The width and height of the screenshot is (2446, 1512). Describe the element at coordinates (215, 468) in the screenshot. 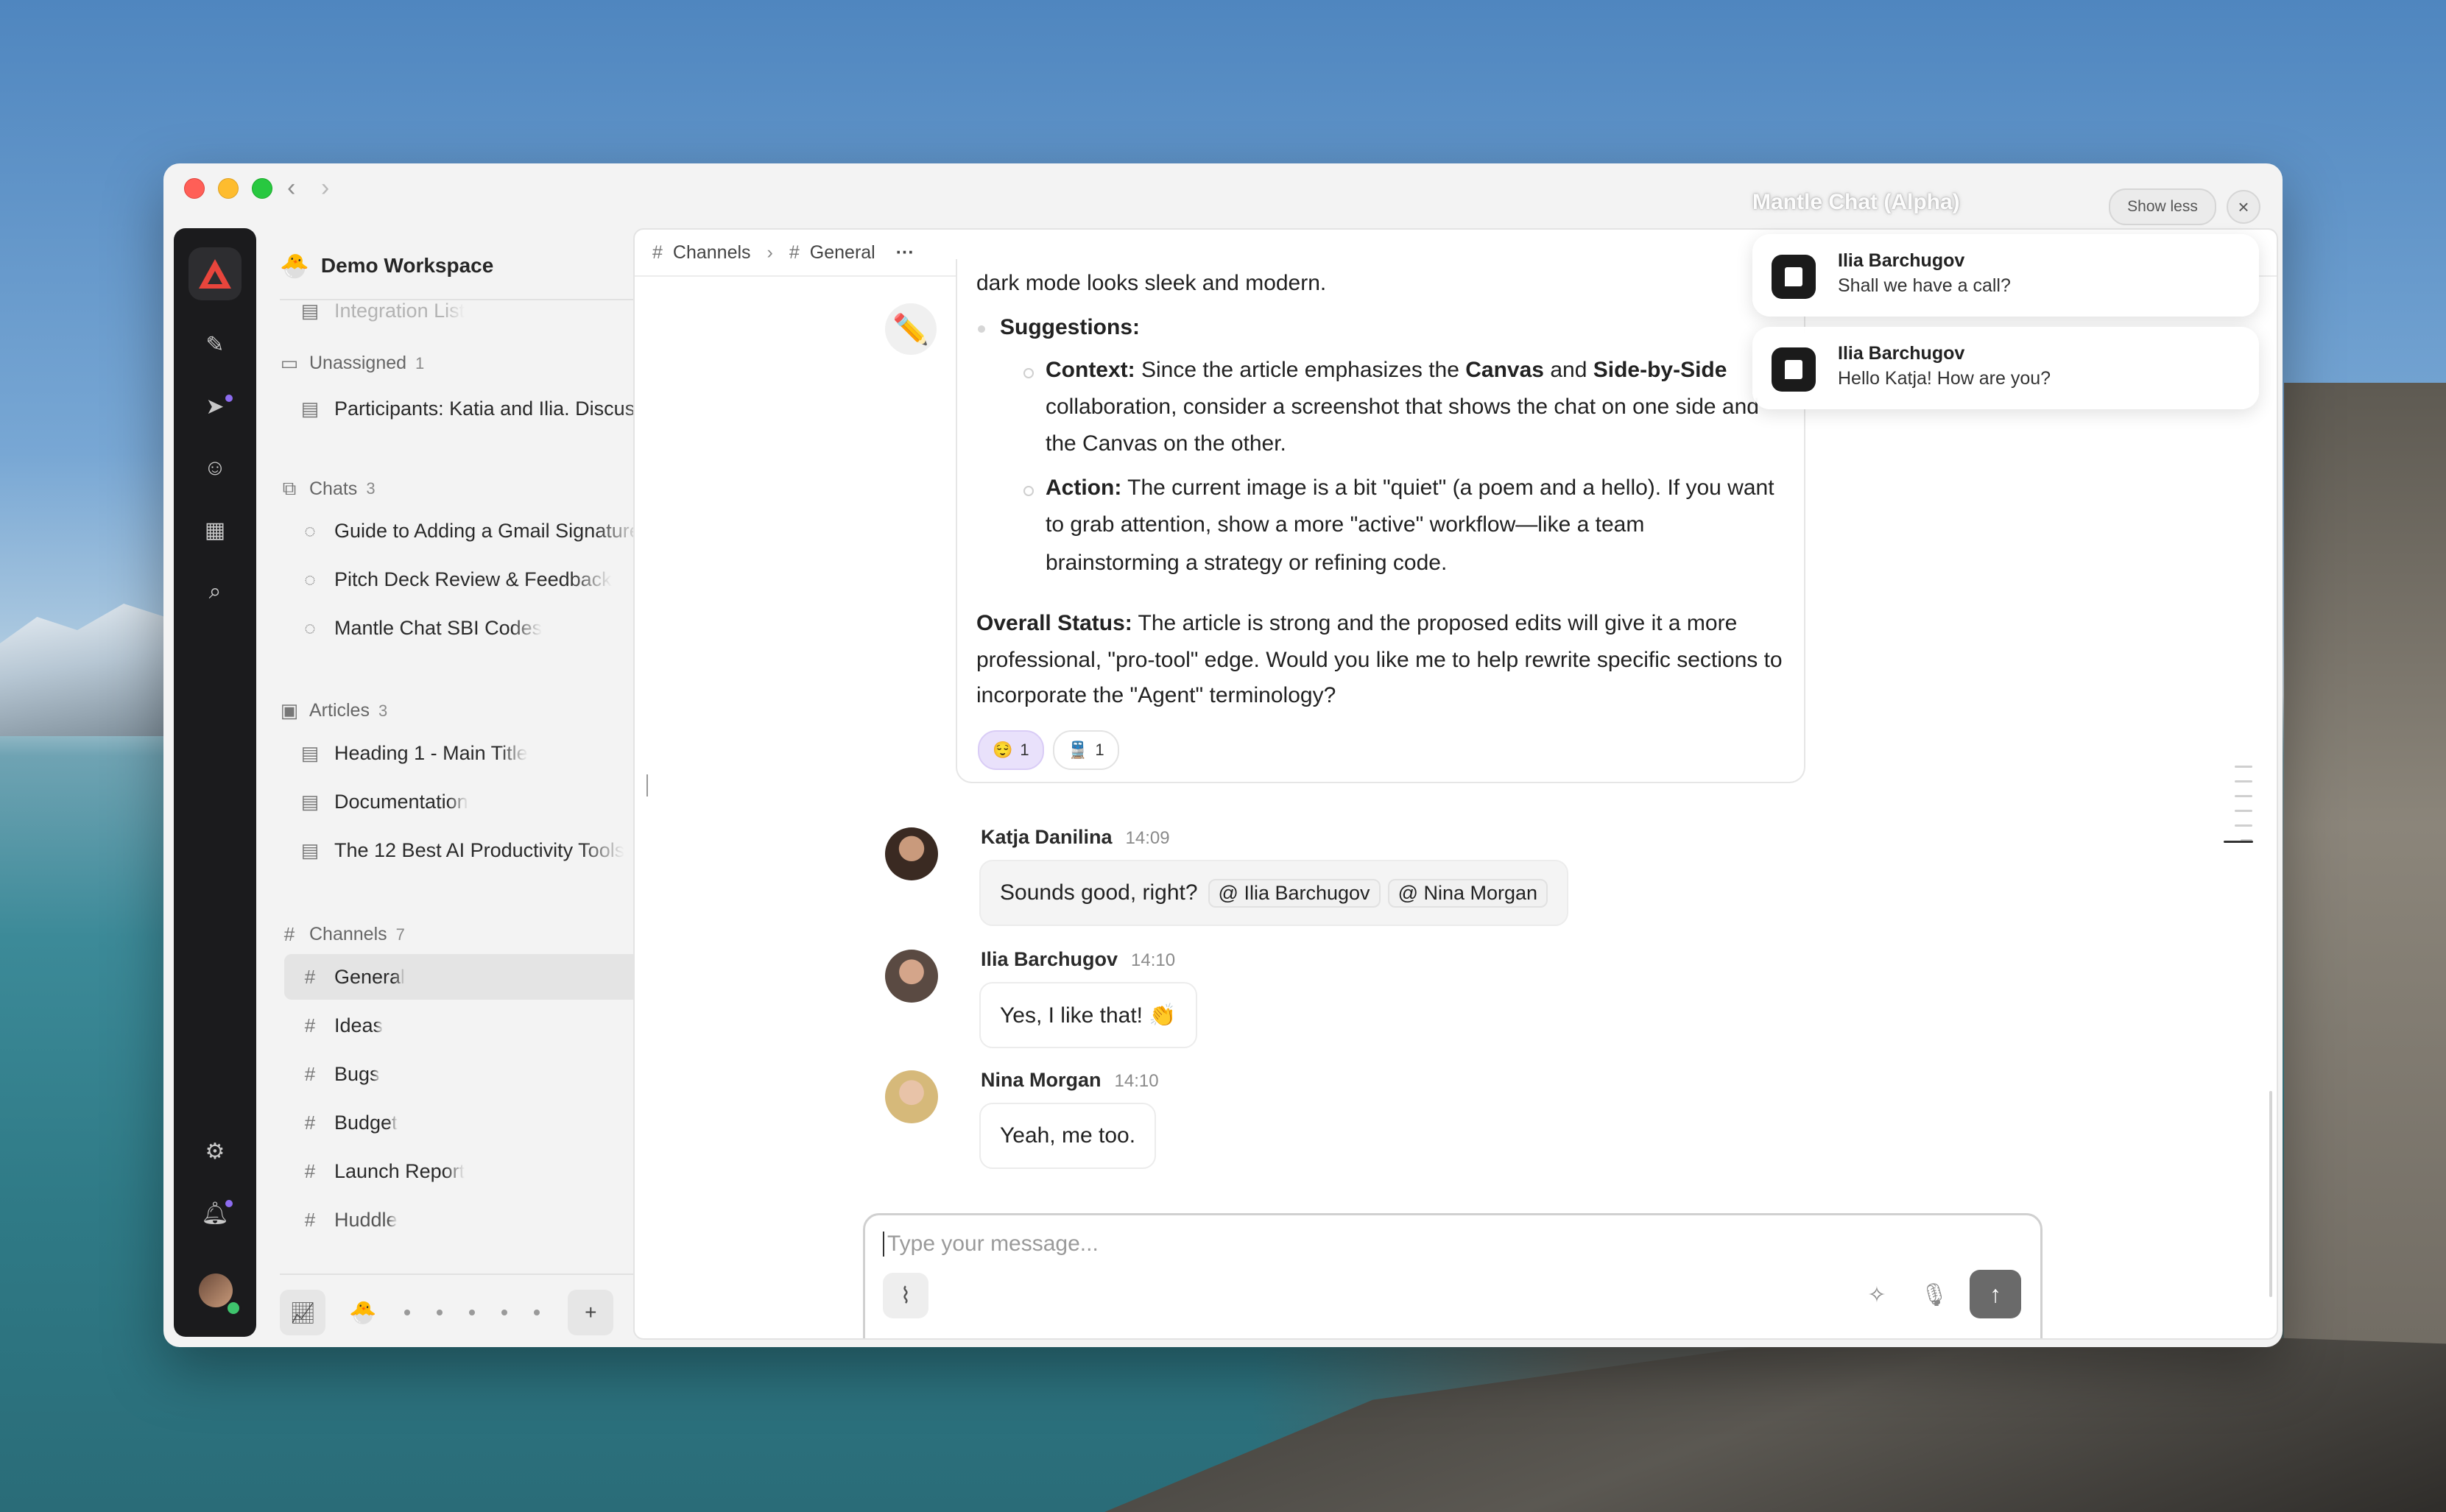

I see `bot-icon: ☺` at that location.